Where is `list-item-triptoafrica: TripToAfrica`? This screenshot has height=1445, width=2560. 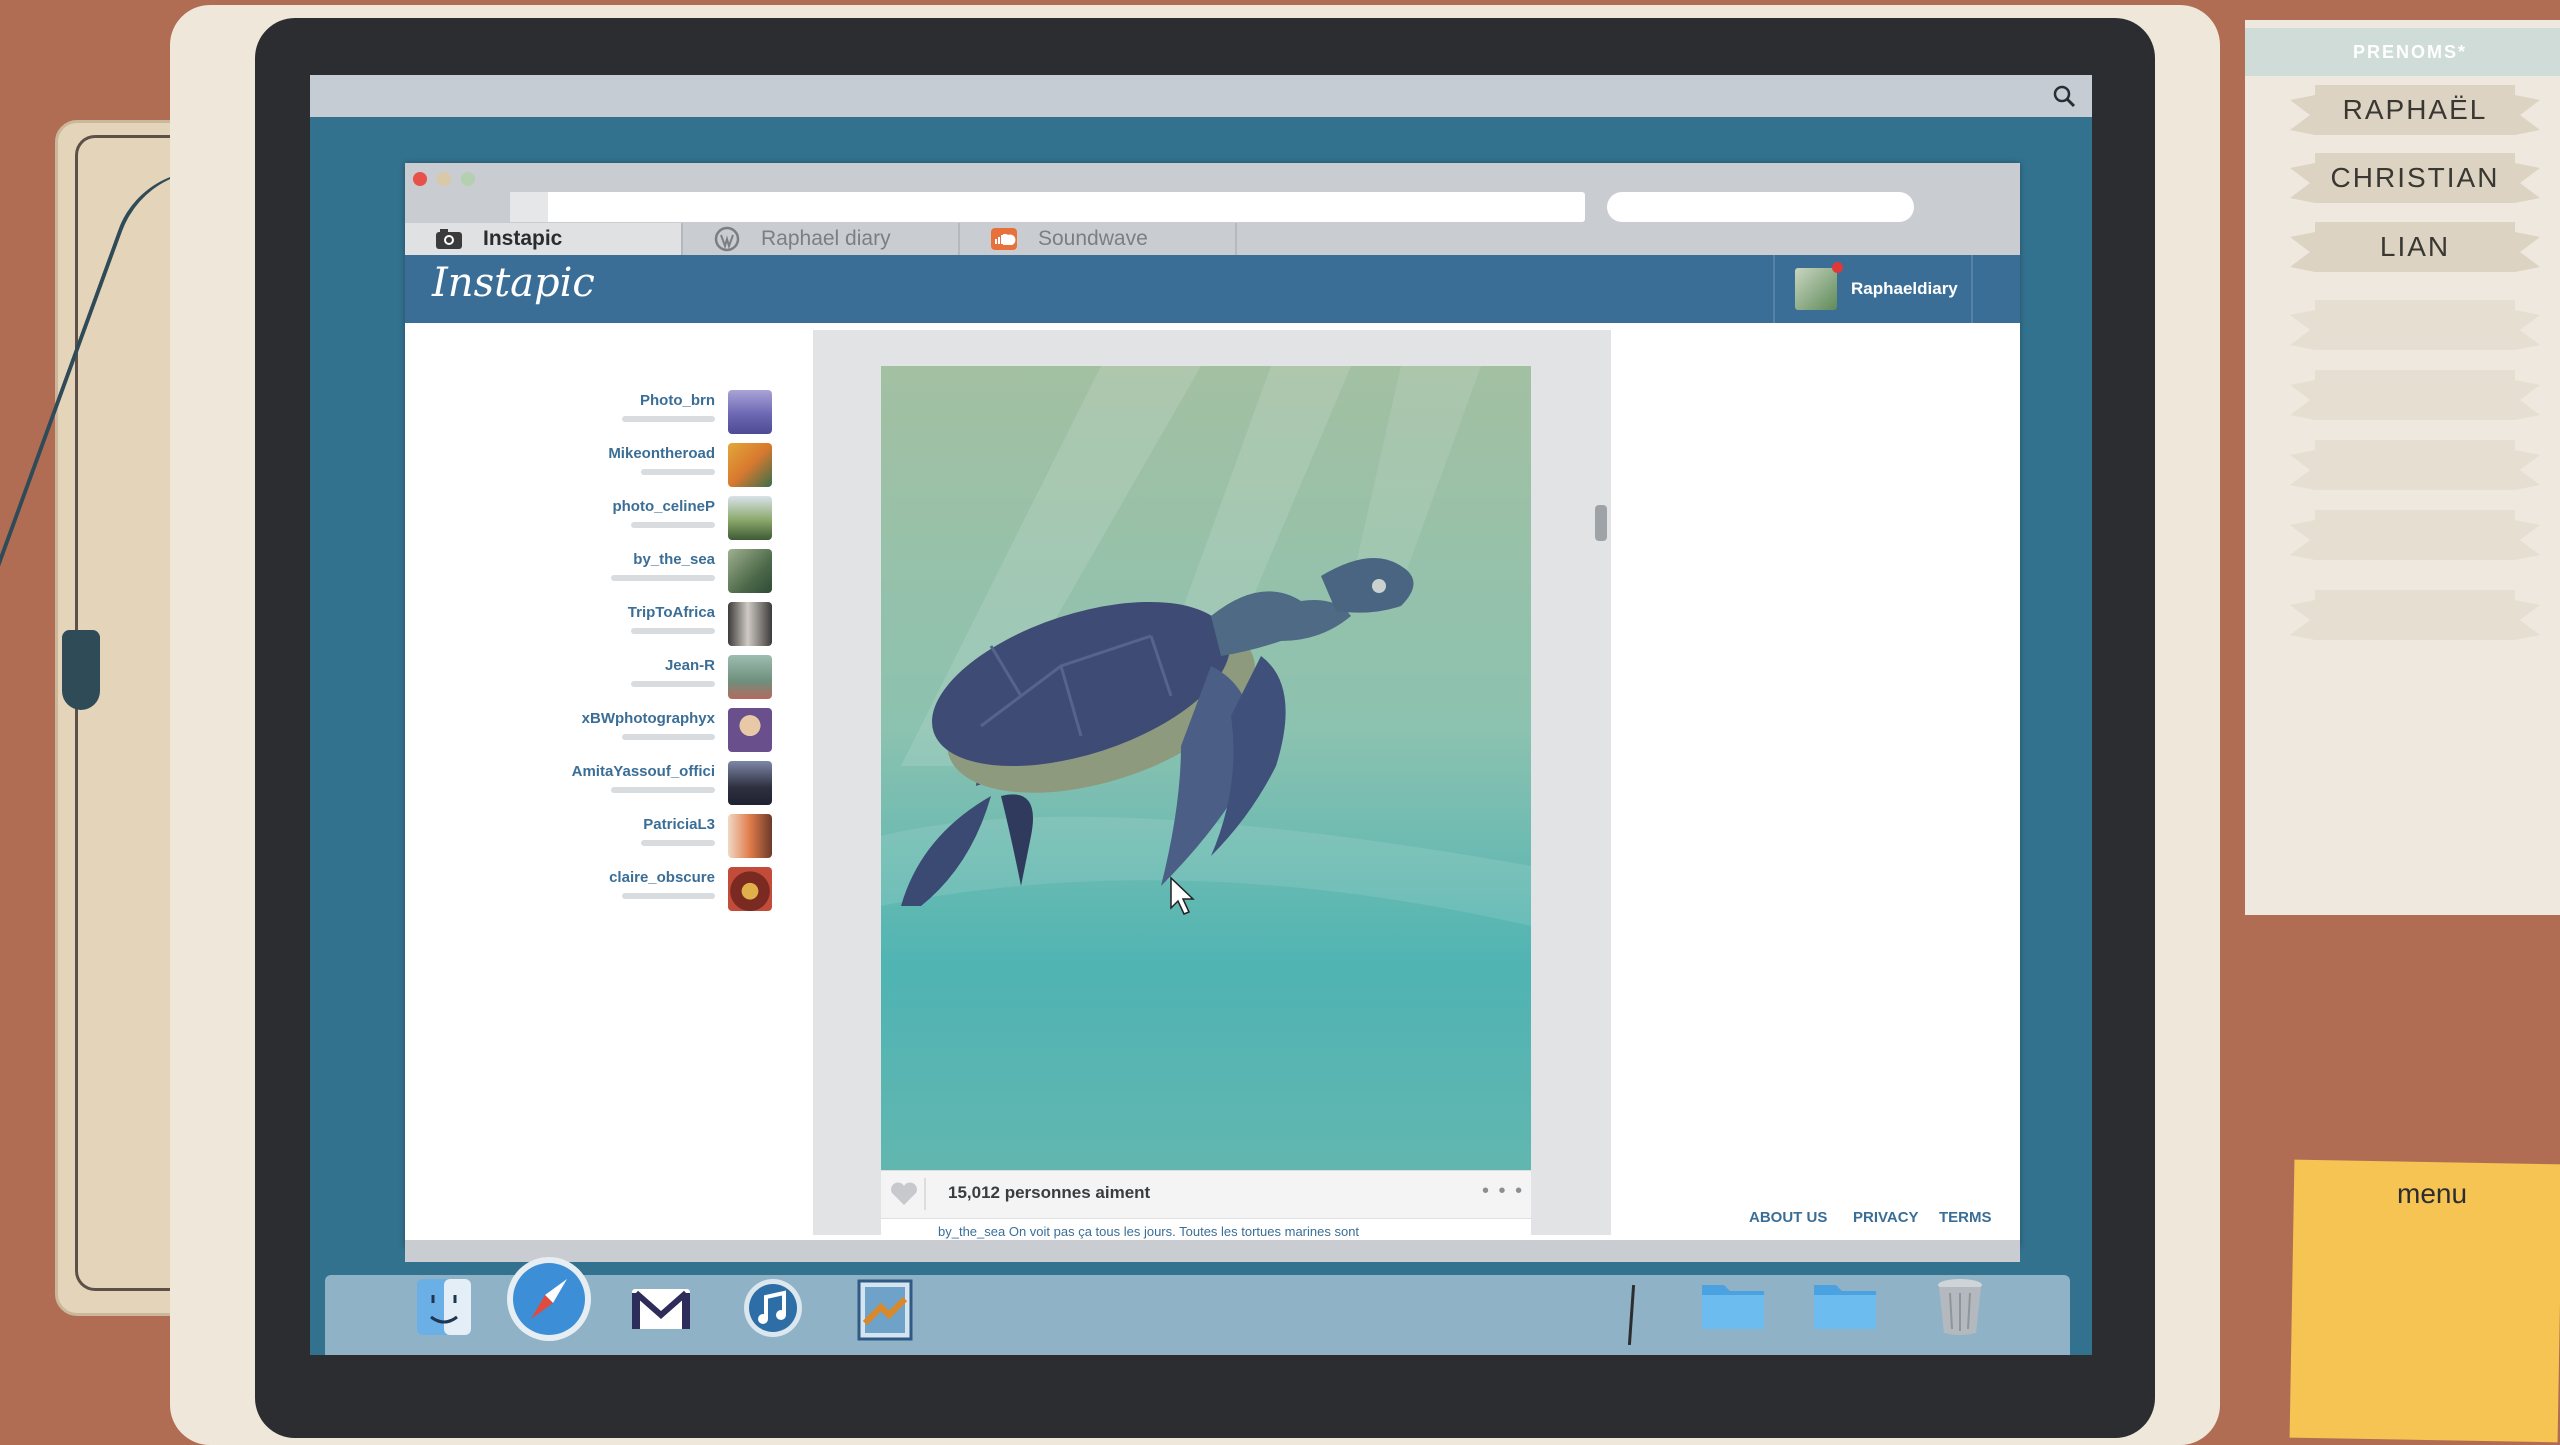
list-item-triptoafrica: TripToAfrica is located at coordinates (661, 627).